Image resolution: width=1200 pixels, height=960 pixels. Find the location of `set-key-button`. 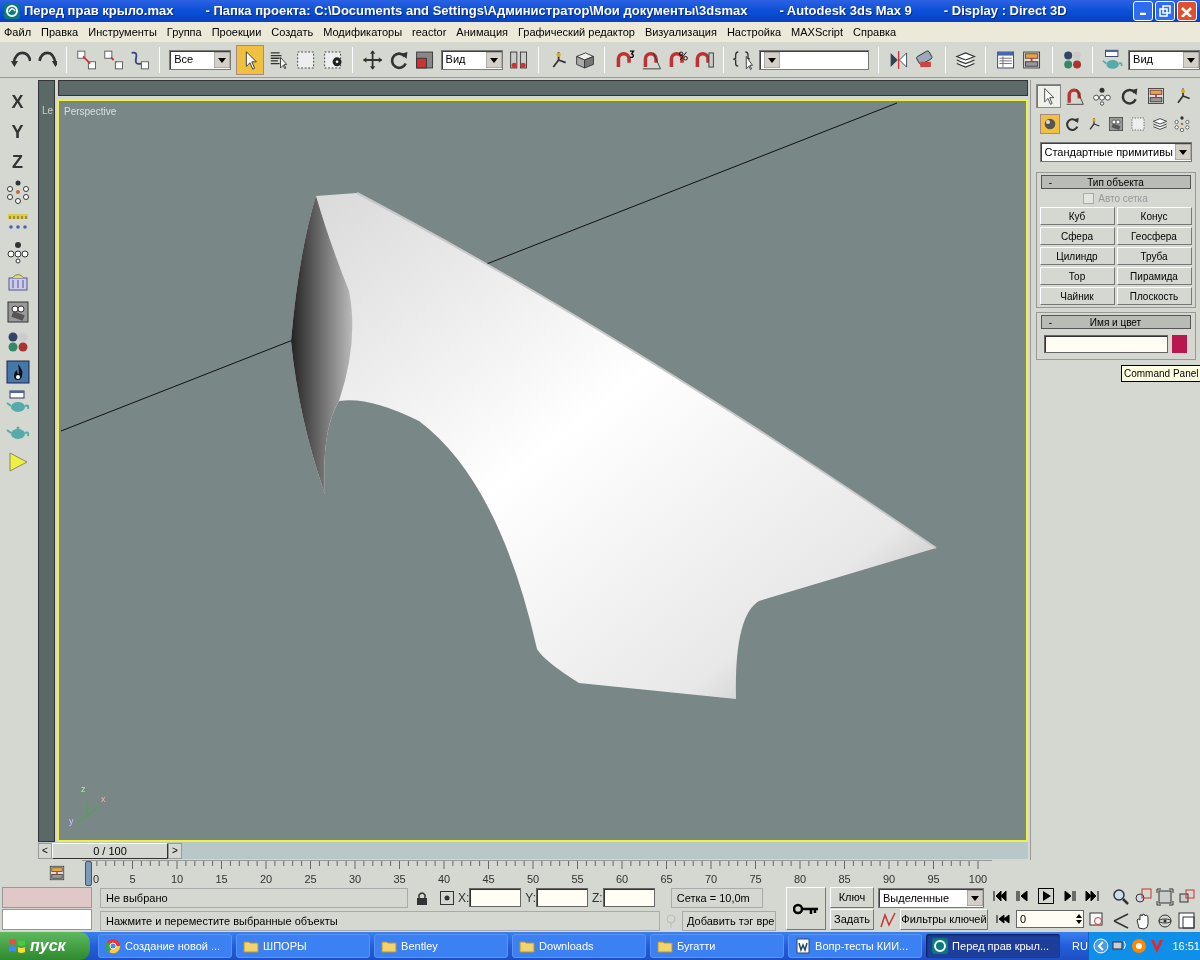

set-key-button is located at coordinates (806, 908).